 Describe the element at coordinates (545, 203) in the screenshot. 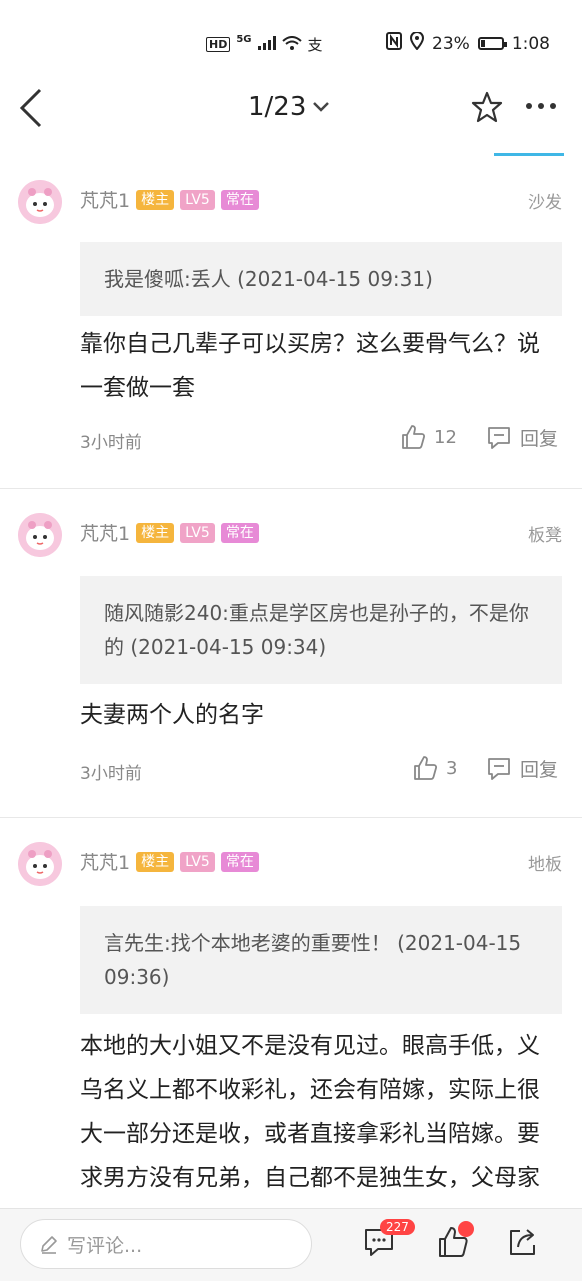

I see `floor-label: 沙发` at that location.